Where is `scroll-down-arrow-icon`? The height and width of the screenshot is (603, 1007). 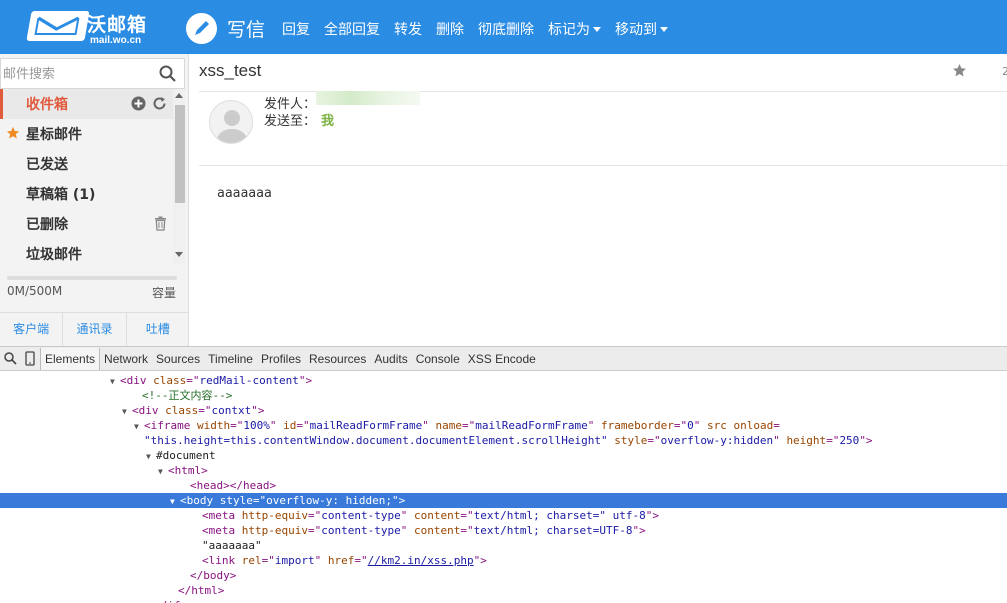 scroll-down-arrow-icon is located at coordinates (179, 254).